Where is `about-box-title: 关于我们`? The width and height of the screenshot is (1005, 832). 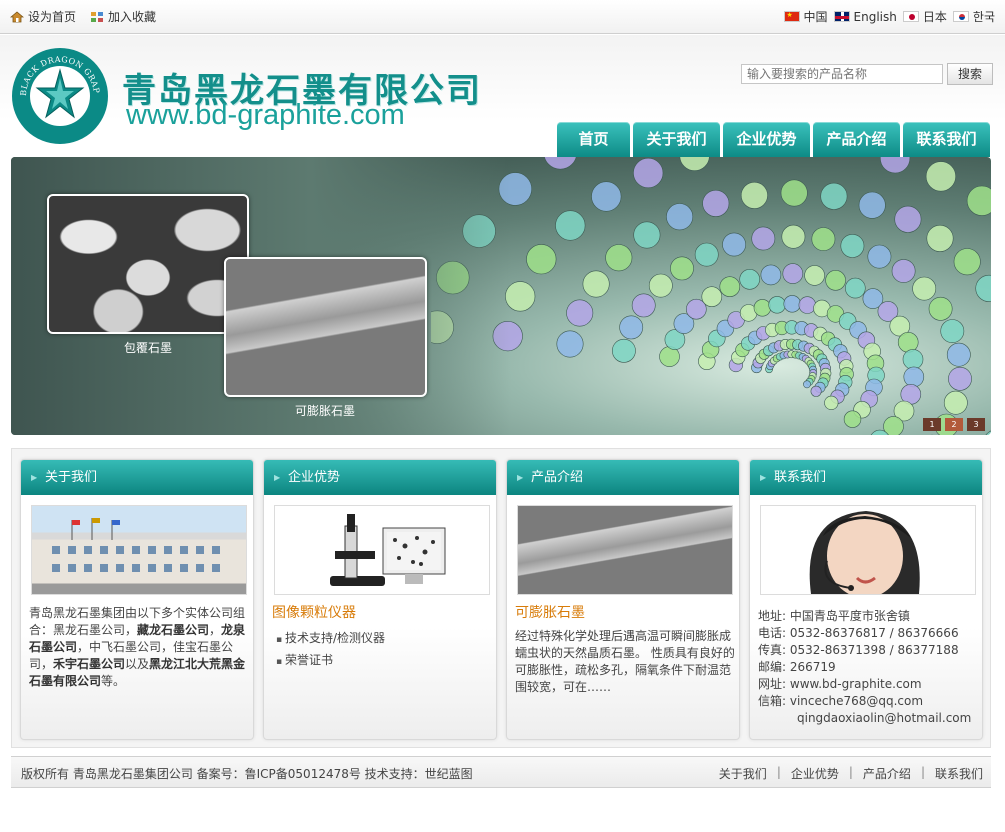 about-box-title: 关于我们 is located at coordinates (137, 477).